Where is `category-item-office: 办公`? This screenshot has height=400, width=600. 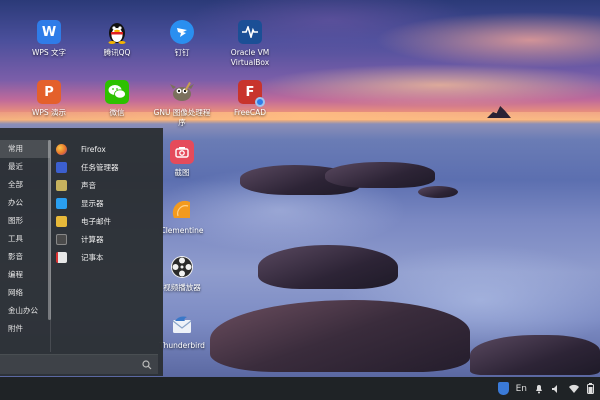
category-item-office: 办公 is located at coordinates (25, 203).